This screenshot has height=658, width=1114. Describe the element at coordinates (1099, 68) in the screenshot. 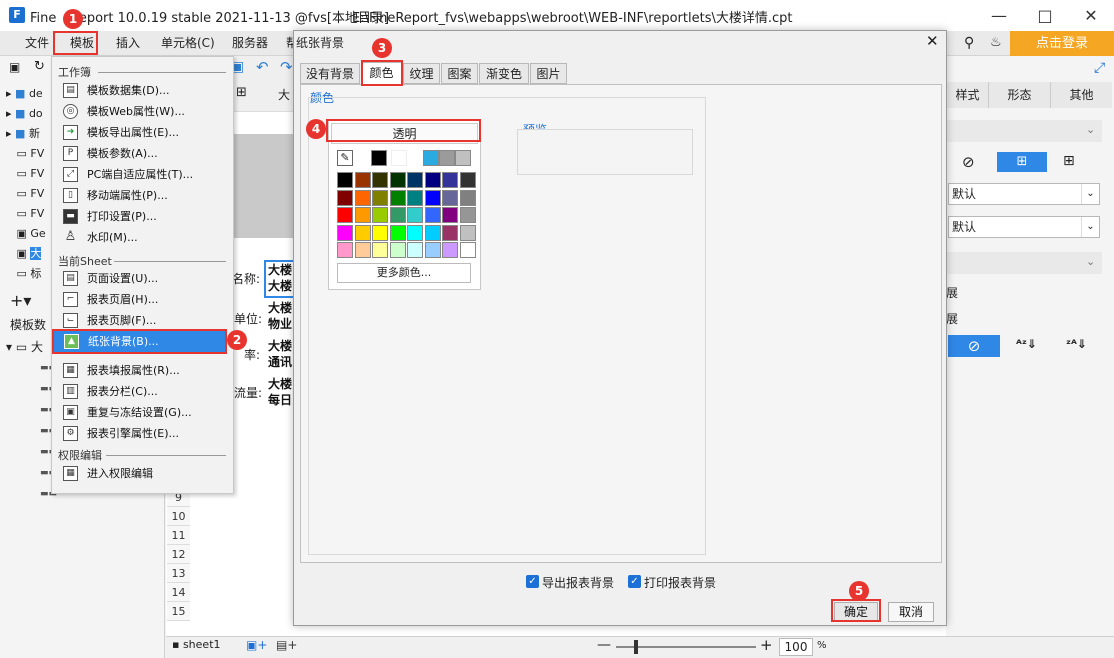

I see `collapse-icon: ⤢` at that location.